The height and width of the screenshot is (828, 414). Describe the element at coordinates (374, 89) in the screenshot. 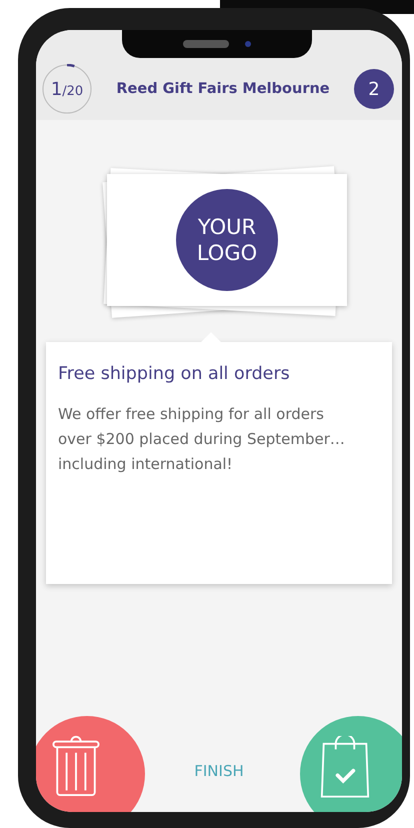

I see `count-badge: 2` at that location.